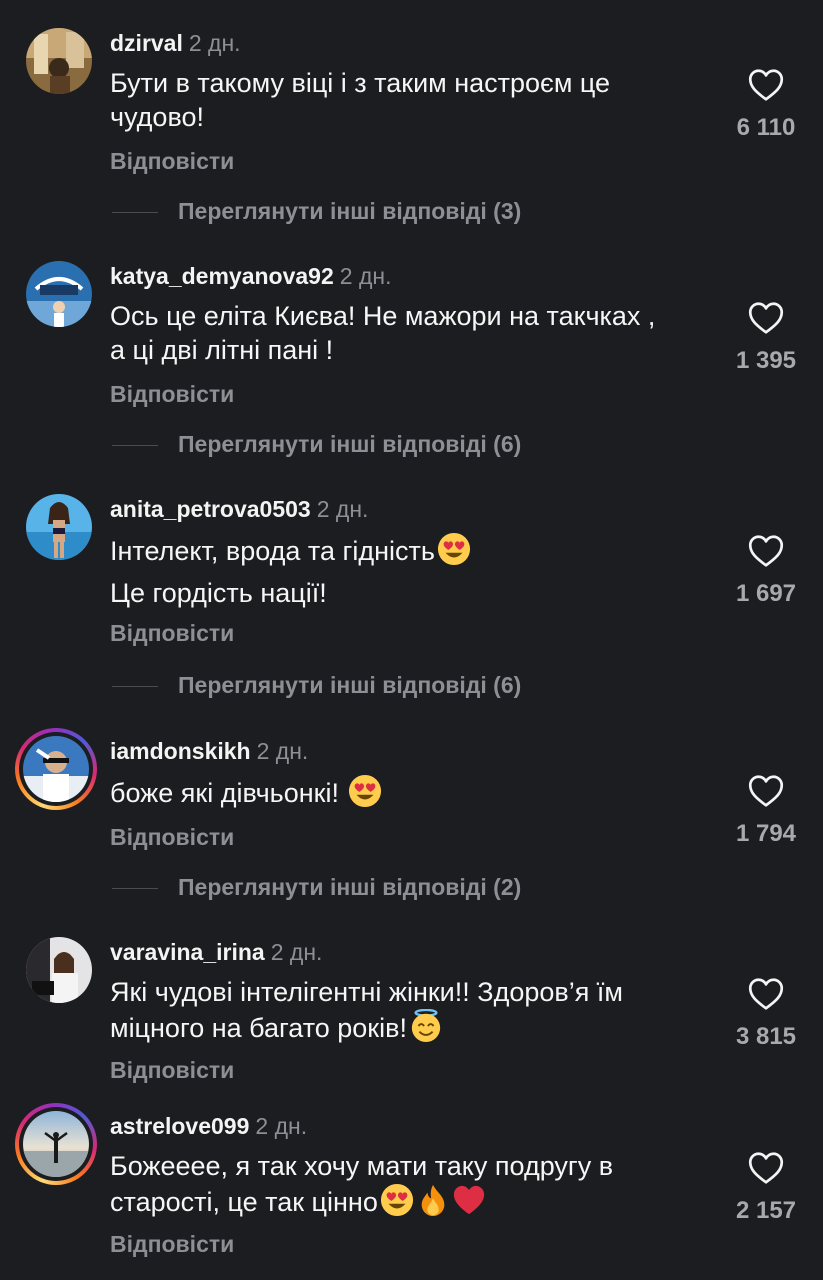 The height and width of the screenshot is (1280, 823). Describe the element at coordinates (146, 43) in the screenshot. I see `username: dzirval` at that location.